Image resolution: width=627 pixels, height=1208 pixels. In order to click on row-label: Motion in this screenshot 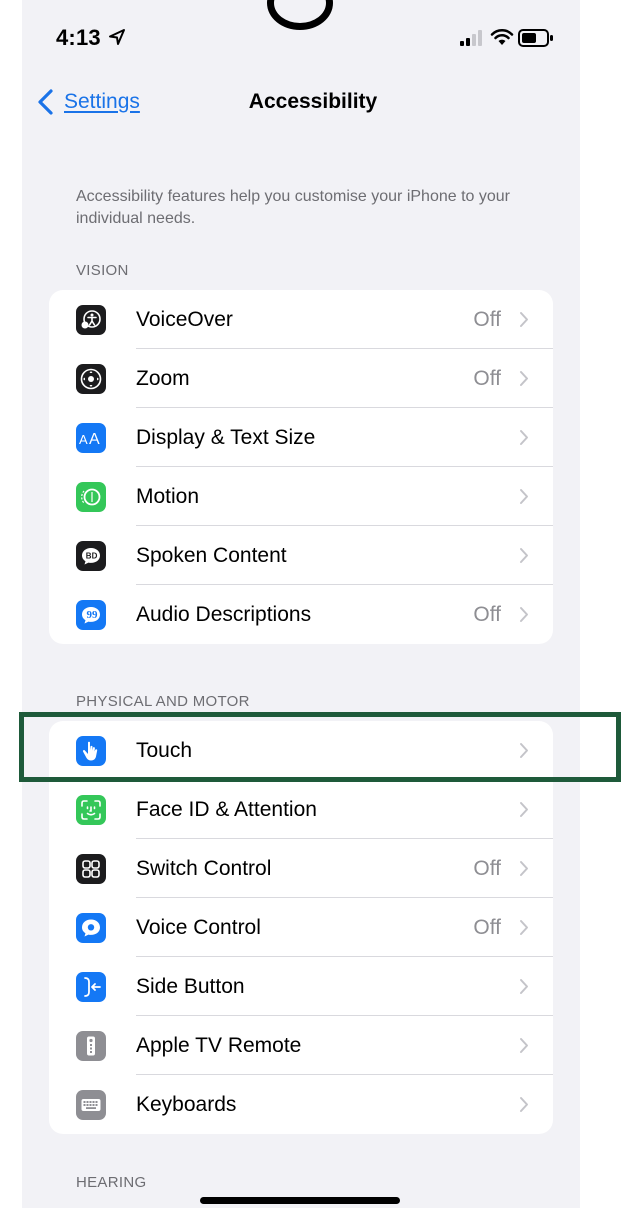, I will do `click(168, 496)`.